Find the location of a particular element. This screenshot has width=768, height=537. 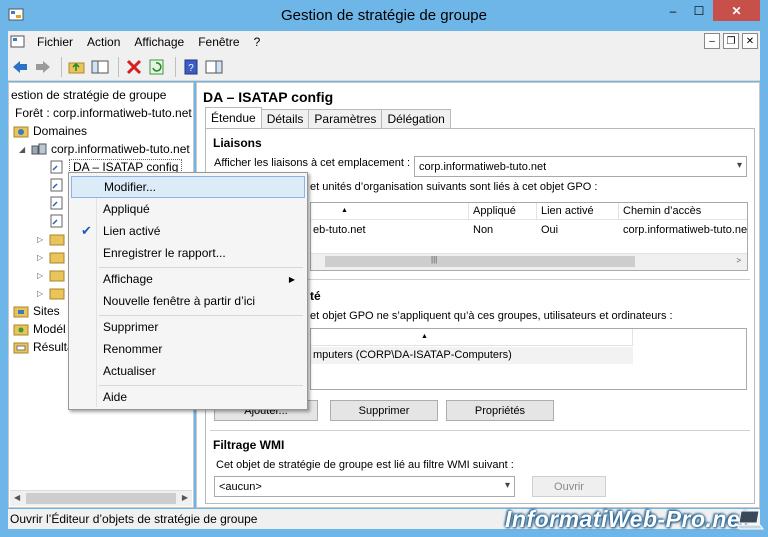

menu-item-refresh: Actualiser is located at coordinates (188, 371).